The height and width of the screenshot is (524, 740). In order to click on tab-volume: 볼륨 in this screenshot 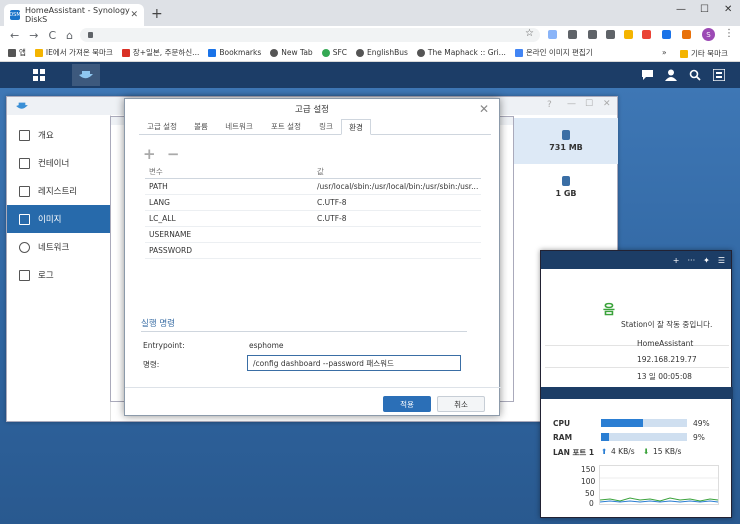, I will do `click(201, 126)`.